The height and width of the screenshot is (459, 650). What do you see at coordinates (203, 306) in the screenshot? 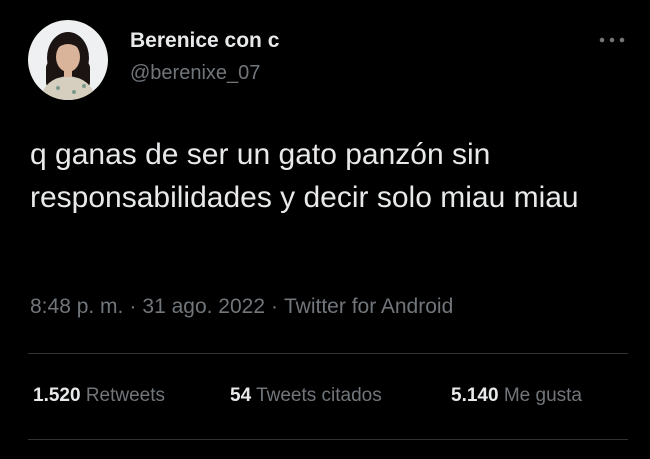
I see `tweet-date: 31 ago. 2022` at bounding box center [203, 306].